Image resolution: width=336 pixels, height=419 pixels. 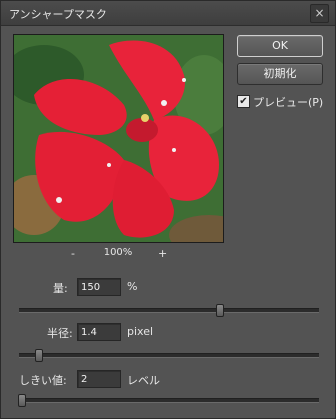 I want to click on amount-unit: %, so click(x=132, y=286).